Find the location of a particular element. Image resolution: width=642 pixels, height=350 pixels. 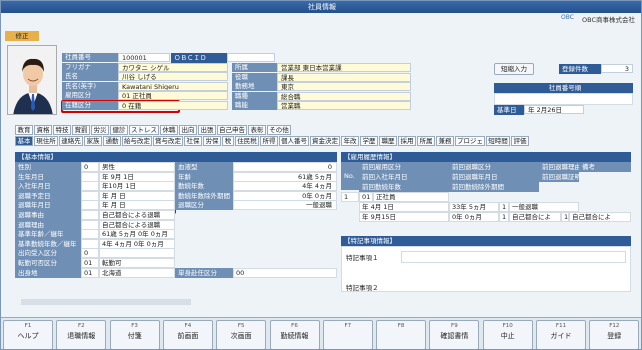

basic-row-text: 男性 is located at coordinates (137, 167).